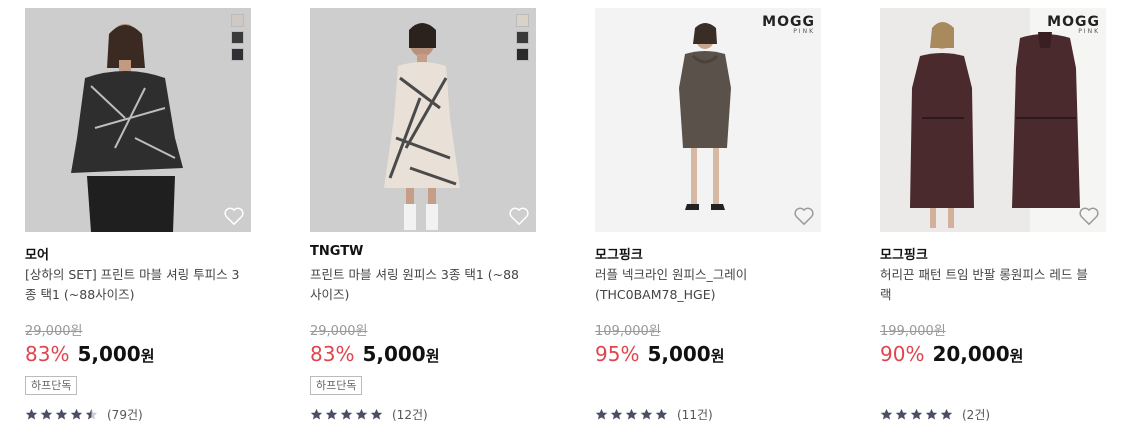 This screenshot has width=1127, height=445. Describe the element at coordinates (628, 331) in the screenshot. I see `original-price: 109,000원` at that location.